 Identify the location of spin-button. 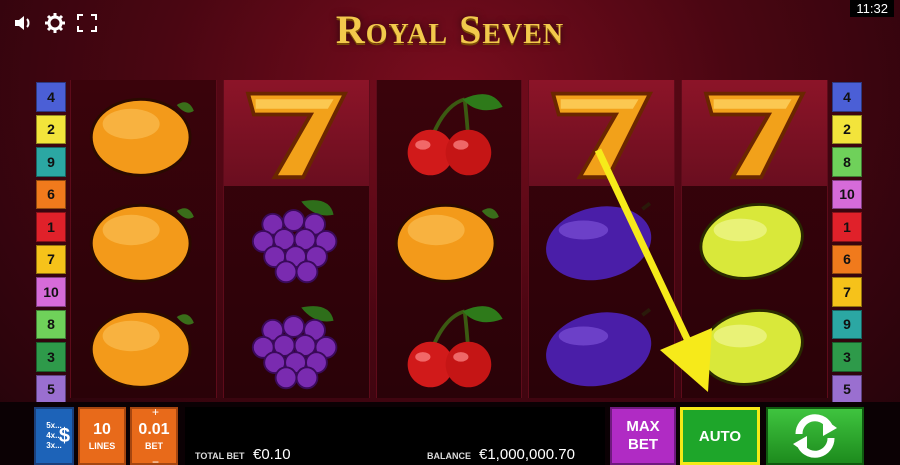
(815, 436).